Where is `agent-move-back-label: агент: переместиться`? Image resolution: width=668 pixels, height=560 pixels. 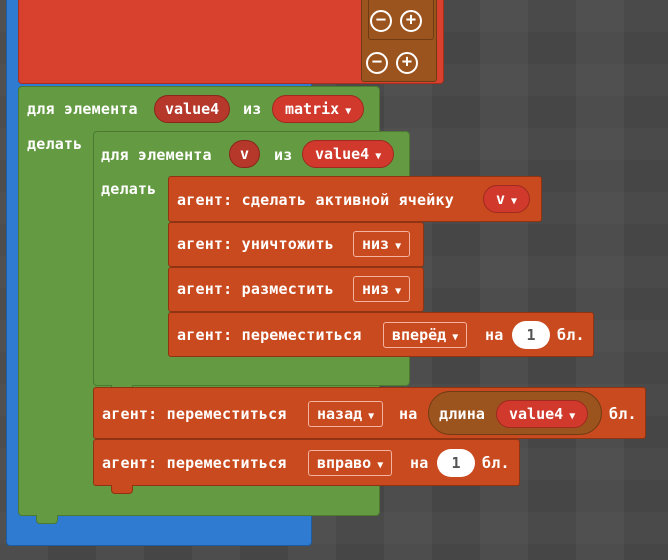 agent-move-back-label: агент: переместиться is located at coordinates (194, 414).